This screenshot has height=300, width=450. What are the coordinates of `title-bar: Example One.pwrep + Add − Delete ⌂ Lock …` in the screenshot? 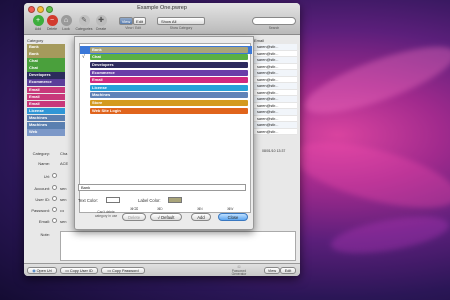 It's located at (162, 19).